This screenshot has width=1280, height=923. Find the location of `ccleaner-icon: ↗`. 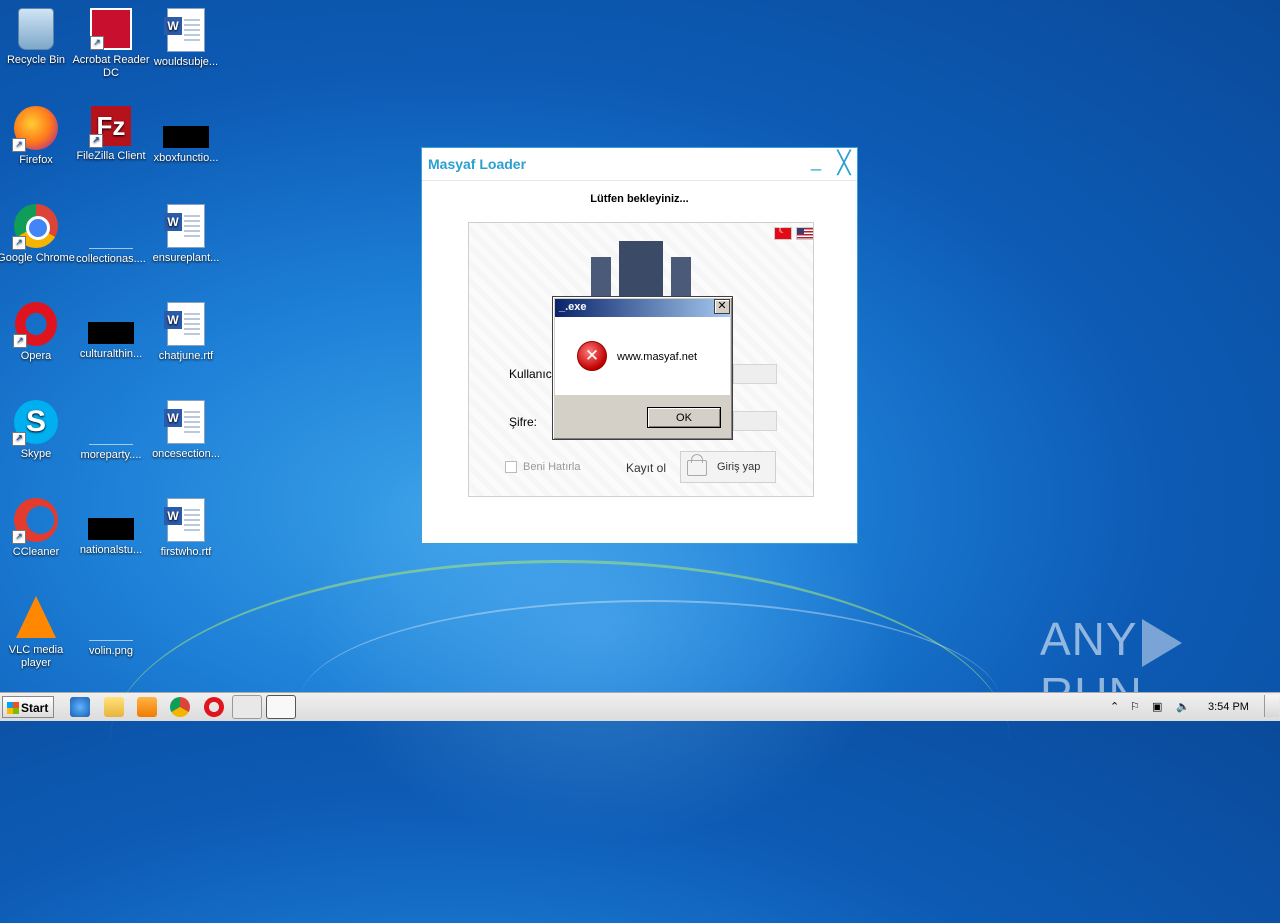

ccleaner-icon: ↗ is located at coordinates (35, 521).